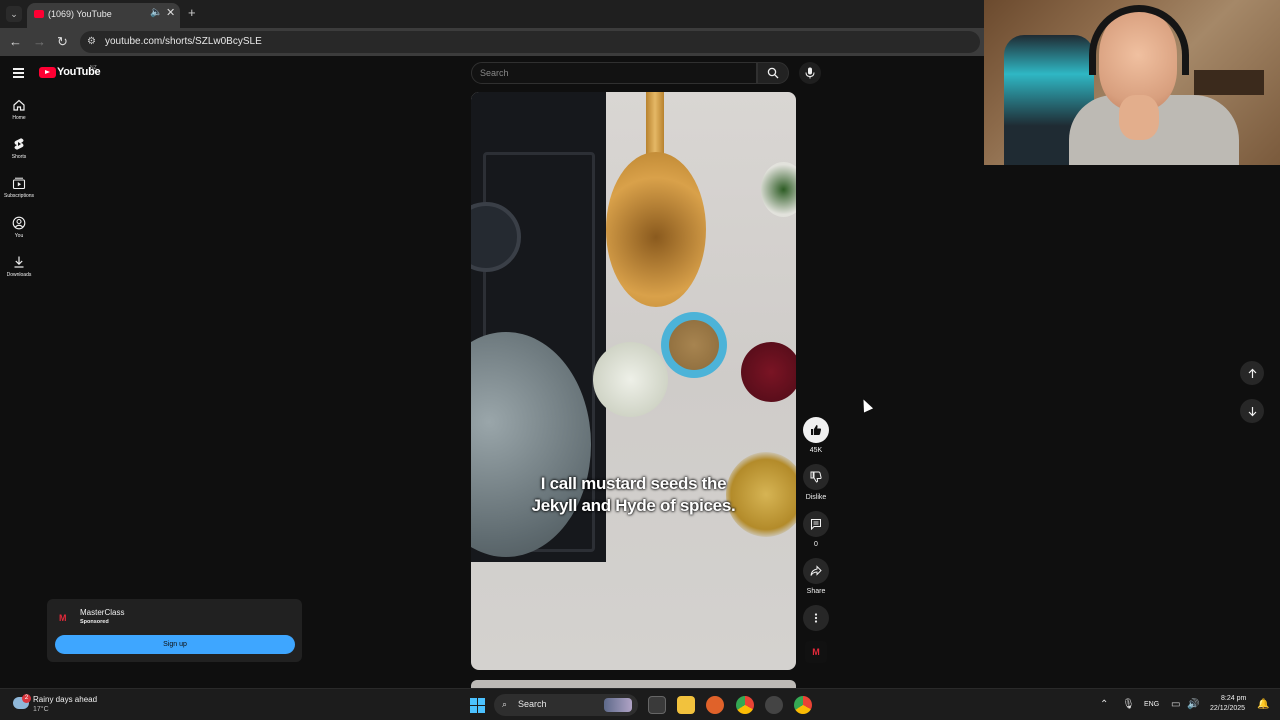  What do you see at coordinates (1151, 704) in the screenshot?
I see `input-language: ENG` at bounding box center [1151, 704].